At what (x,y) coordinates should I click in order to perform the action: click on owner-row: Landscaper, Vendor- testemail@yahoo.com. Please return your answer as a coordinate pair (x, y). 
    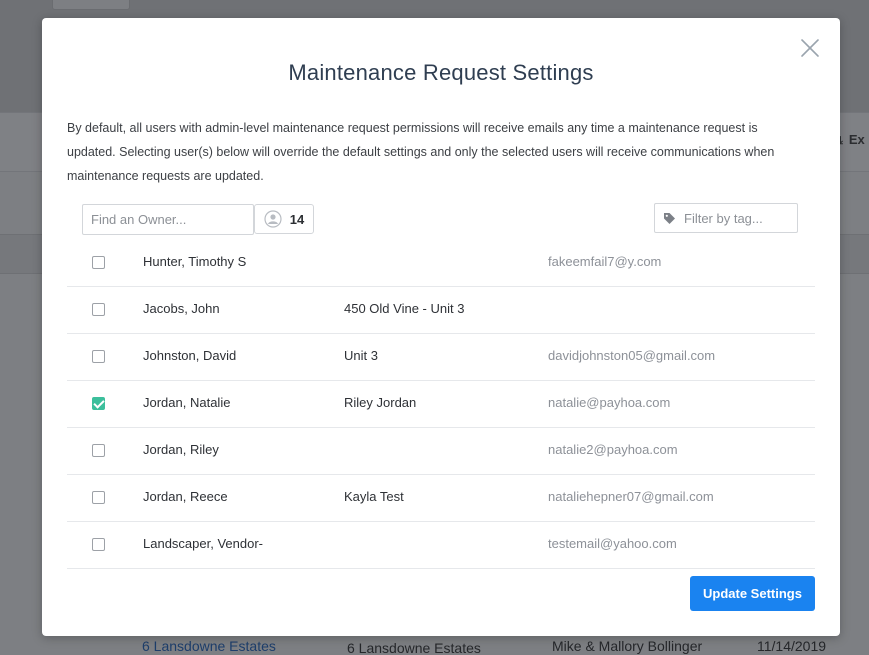
    Looking at the image, I should click on (441, 545).